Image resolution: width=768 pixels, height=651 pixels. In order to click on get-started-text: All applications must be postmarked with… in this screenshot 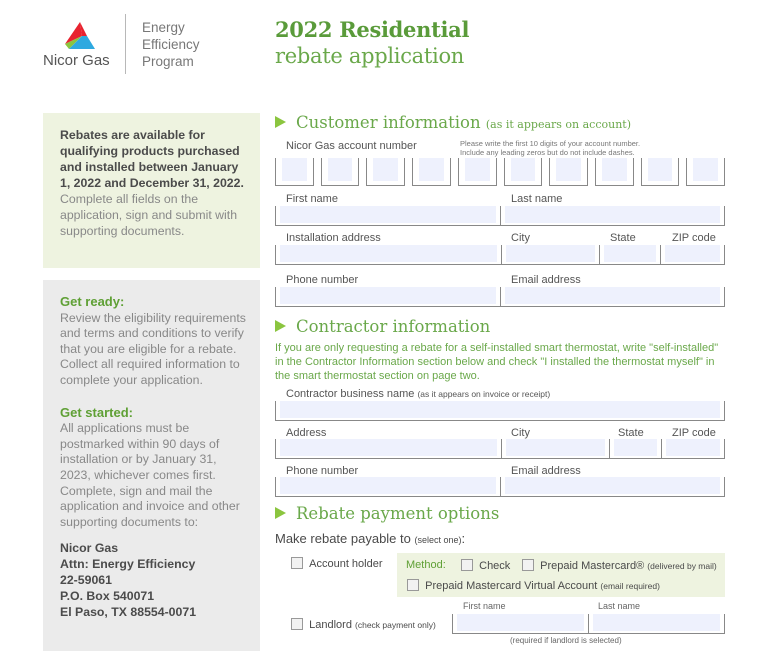, I will do `click(150, 475)`.